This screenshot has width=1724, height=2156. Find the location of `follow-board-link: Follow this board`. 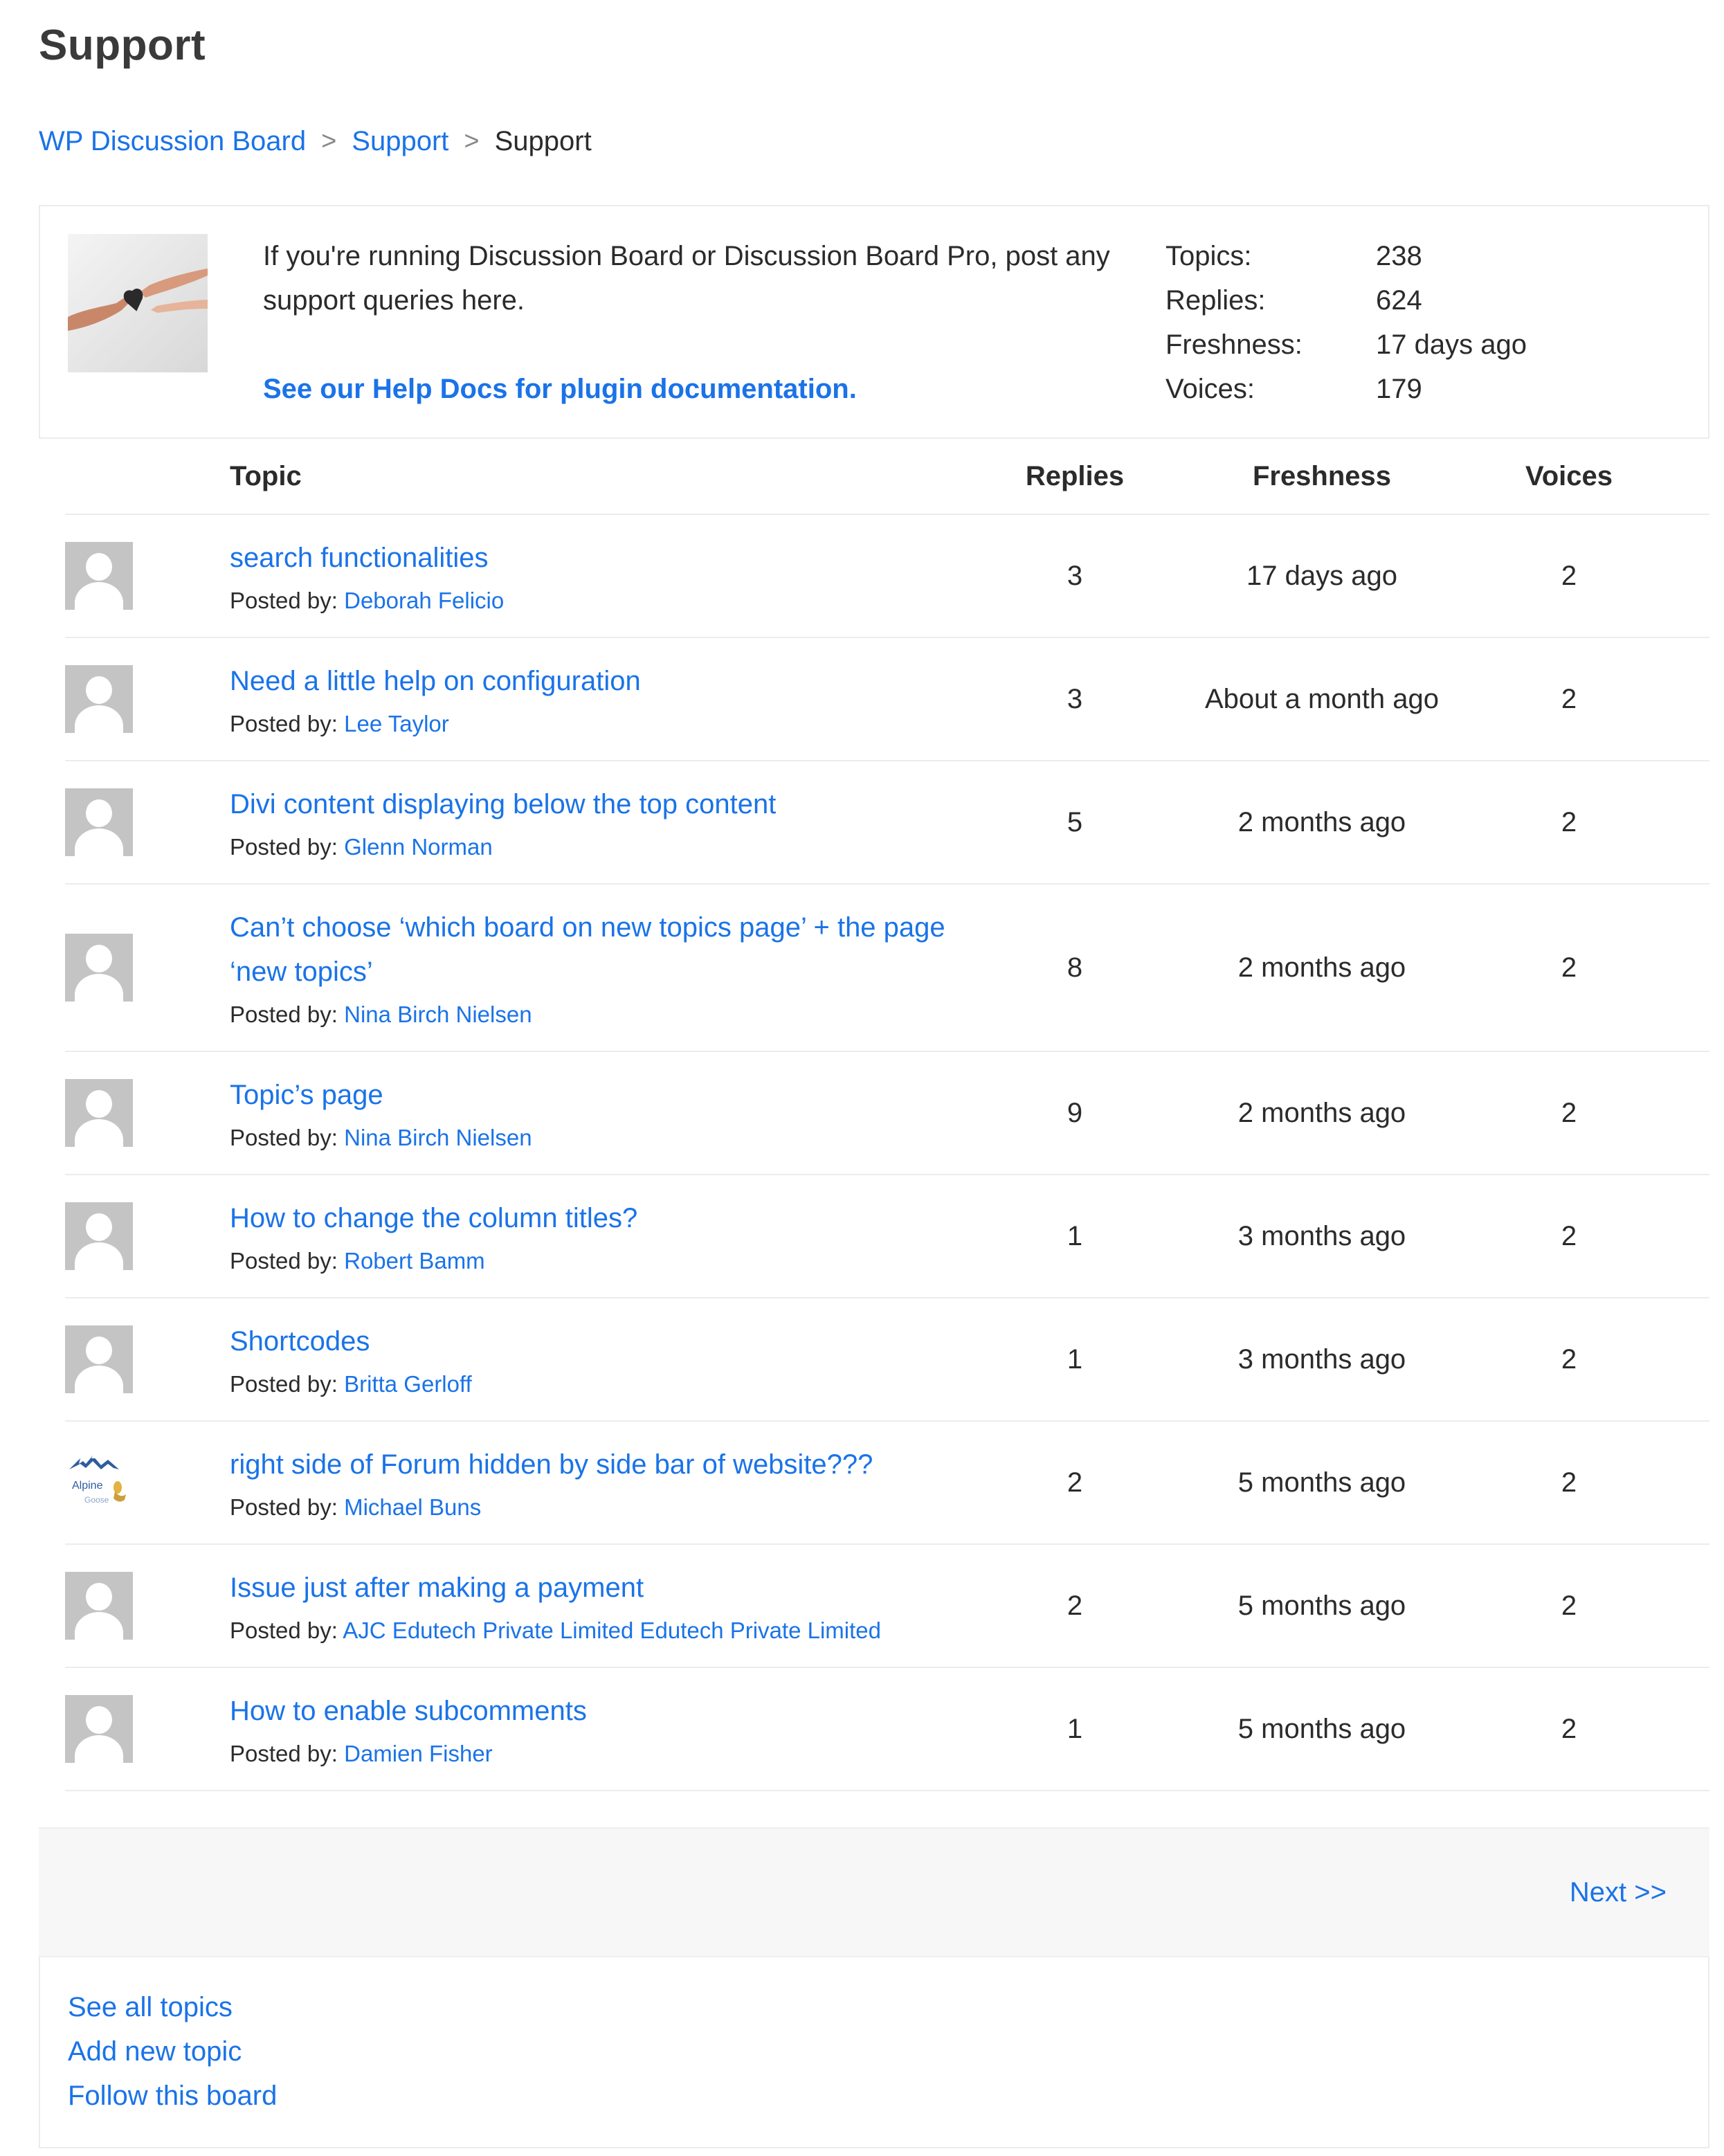

follow-board-link: Follow this board is located at coordinates (173, 2096).